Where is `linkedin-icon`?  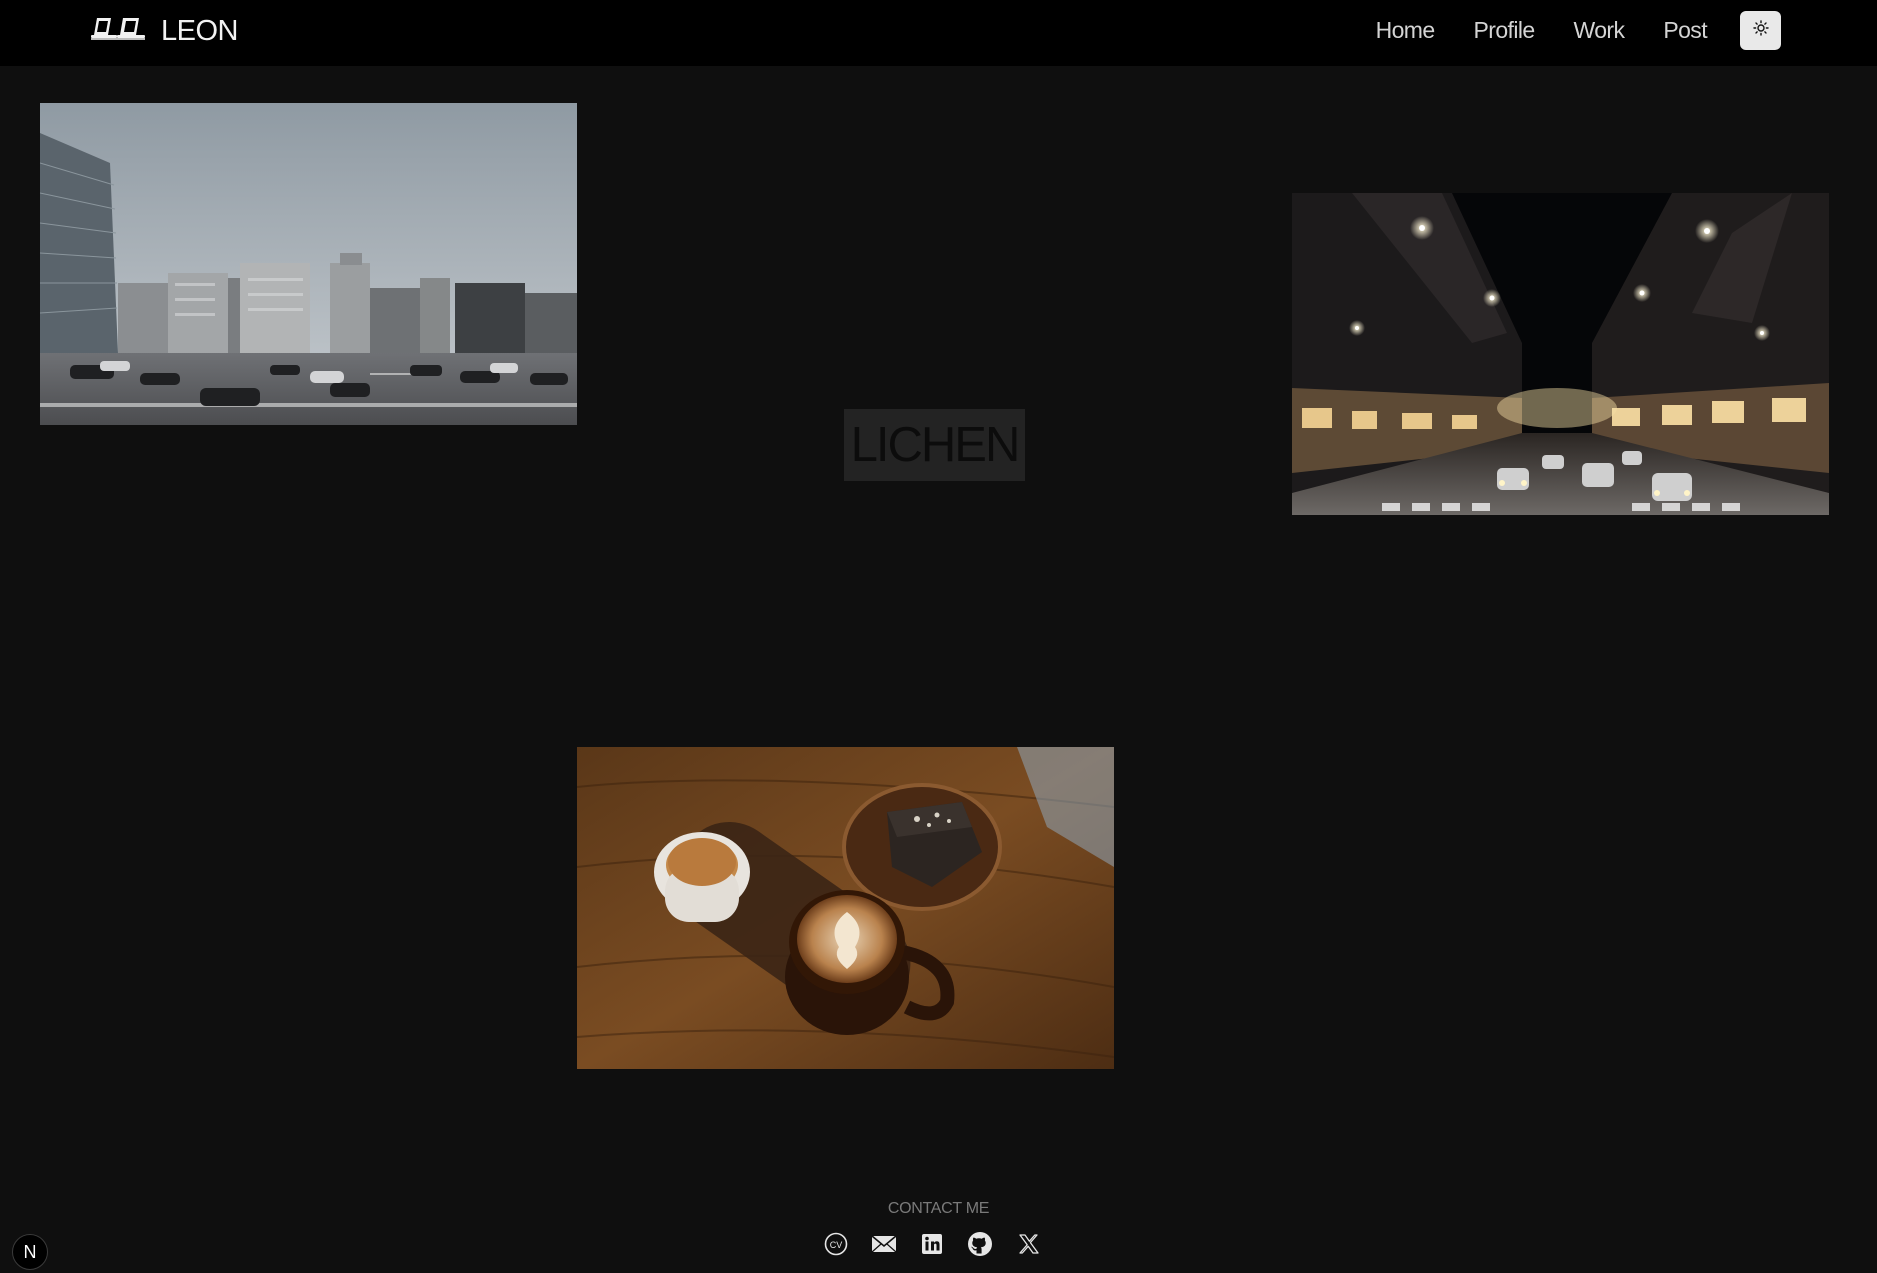 linkedin-icon is located at coordinates (932, 1246).